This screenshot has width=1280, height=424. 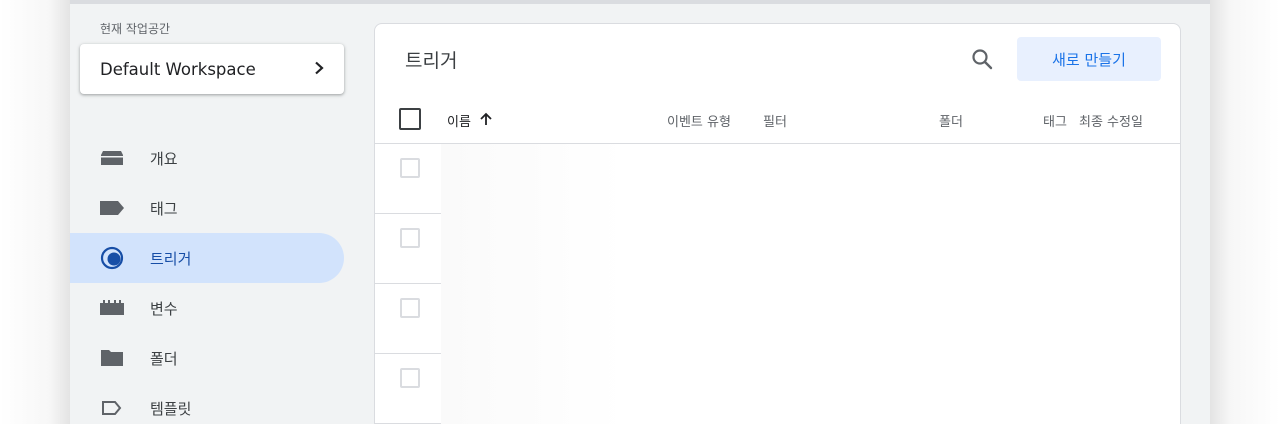 What do you see at coordinates (164, 358) in the screenshot?
I see `sidebar-item-label: 폴더` at bounding box center [164, 358].